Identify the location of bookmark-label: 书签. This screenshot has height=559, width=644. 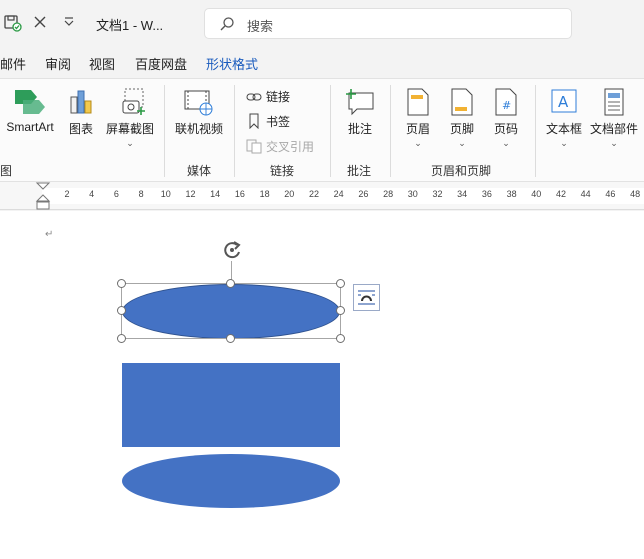
(278, 122).